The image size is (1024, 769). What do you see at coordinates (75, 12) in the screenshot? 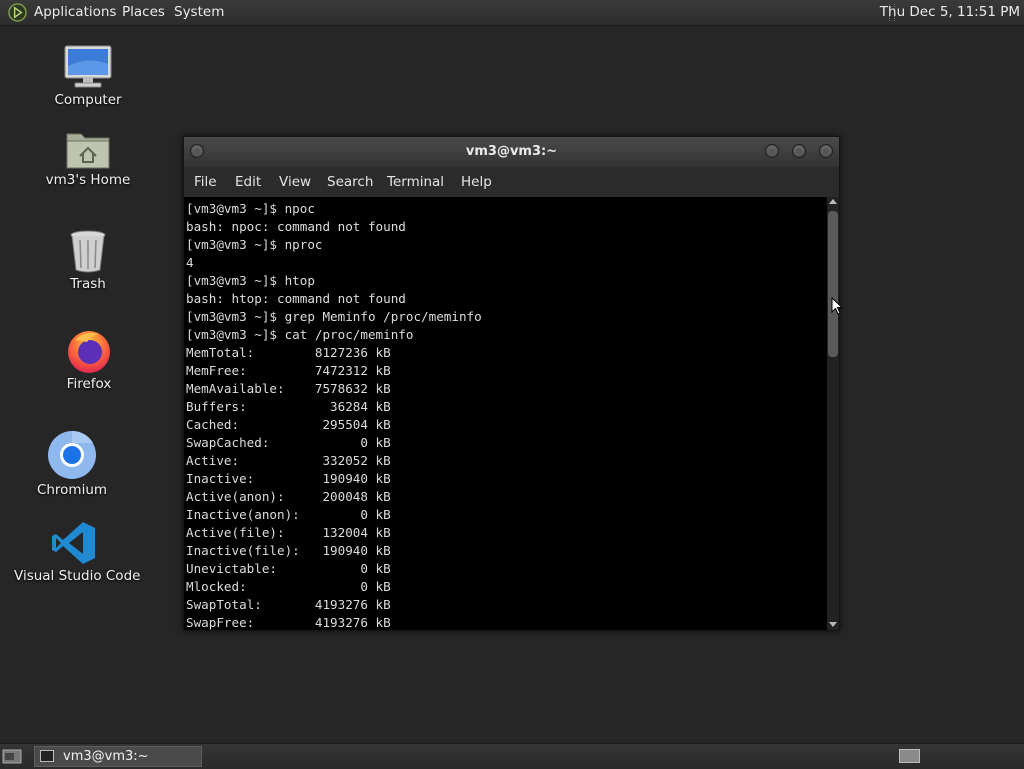
I see `applications-menu: Applications` at bounding box center [75, 12].